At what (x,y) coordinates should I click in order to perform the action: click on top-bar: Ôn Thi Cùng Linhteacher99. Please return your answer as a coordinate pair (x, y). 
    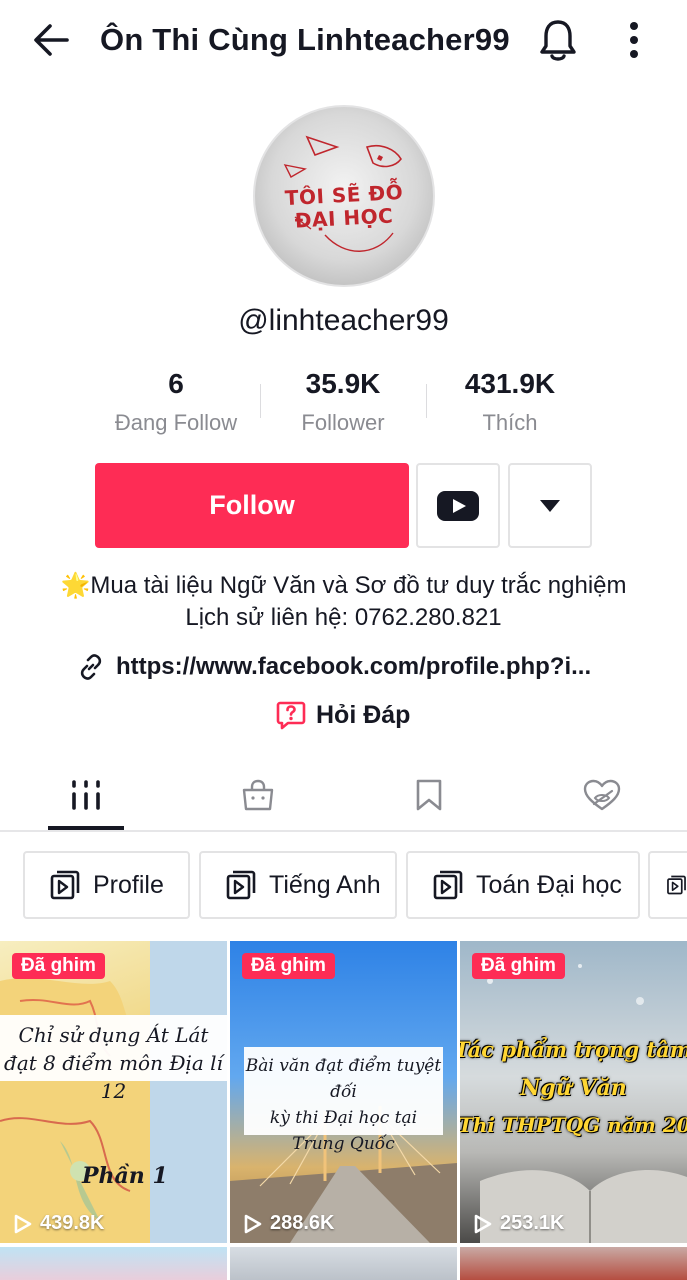
    Looking at the image, I should click on (343, 41).